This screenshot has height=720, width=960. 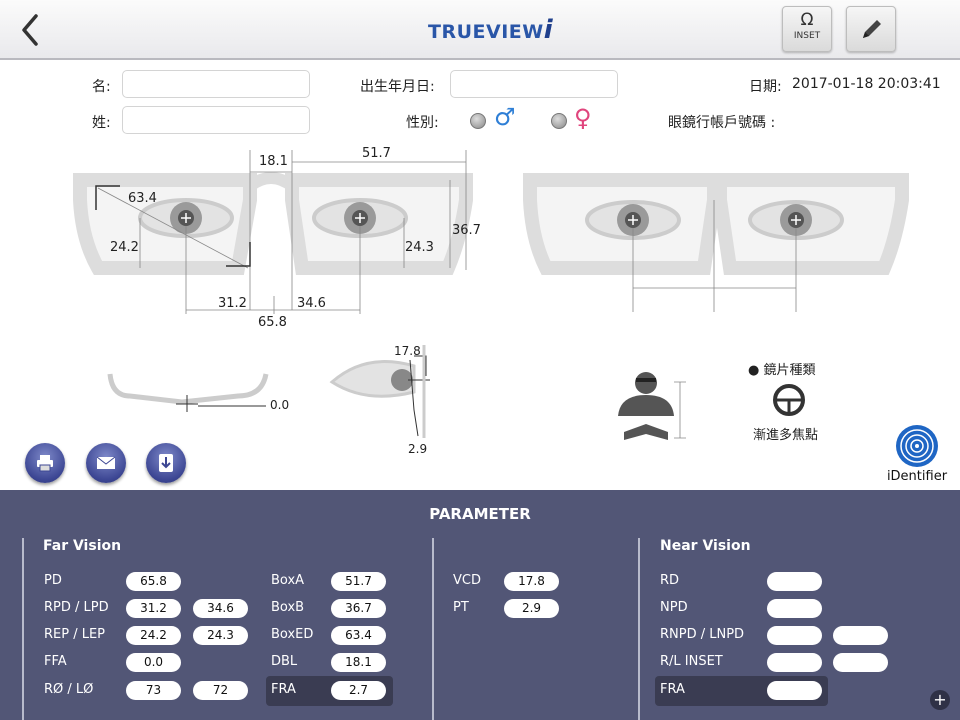 What do you see at coordinates (786, 435) in the screenshot?
I see `lens-type-value: 漸進多焦點` at bounding box center [786, 435].